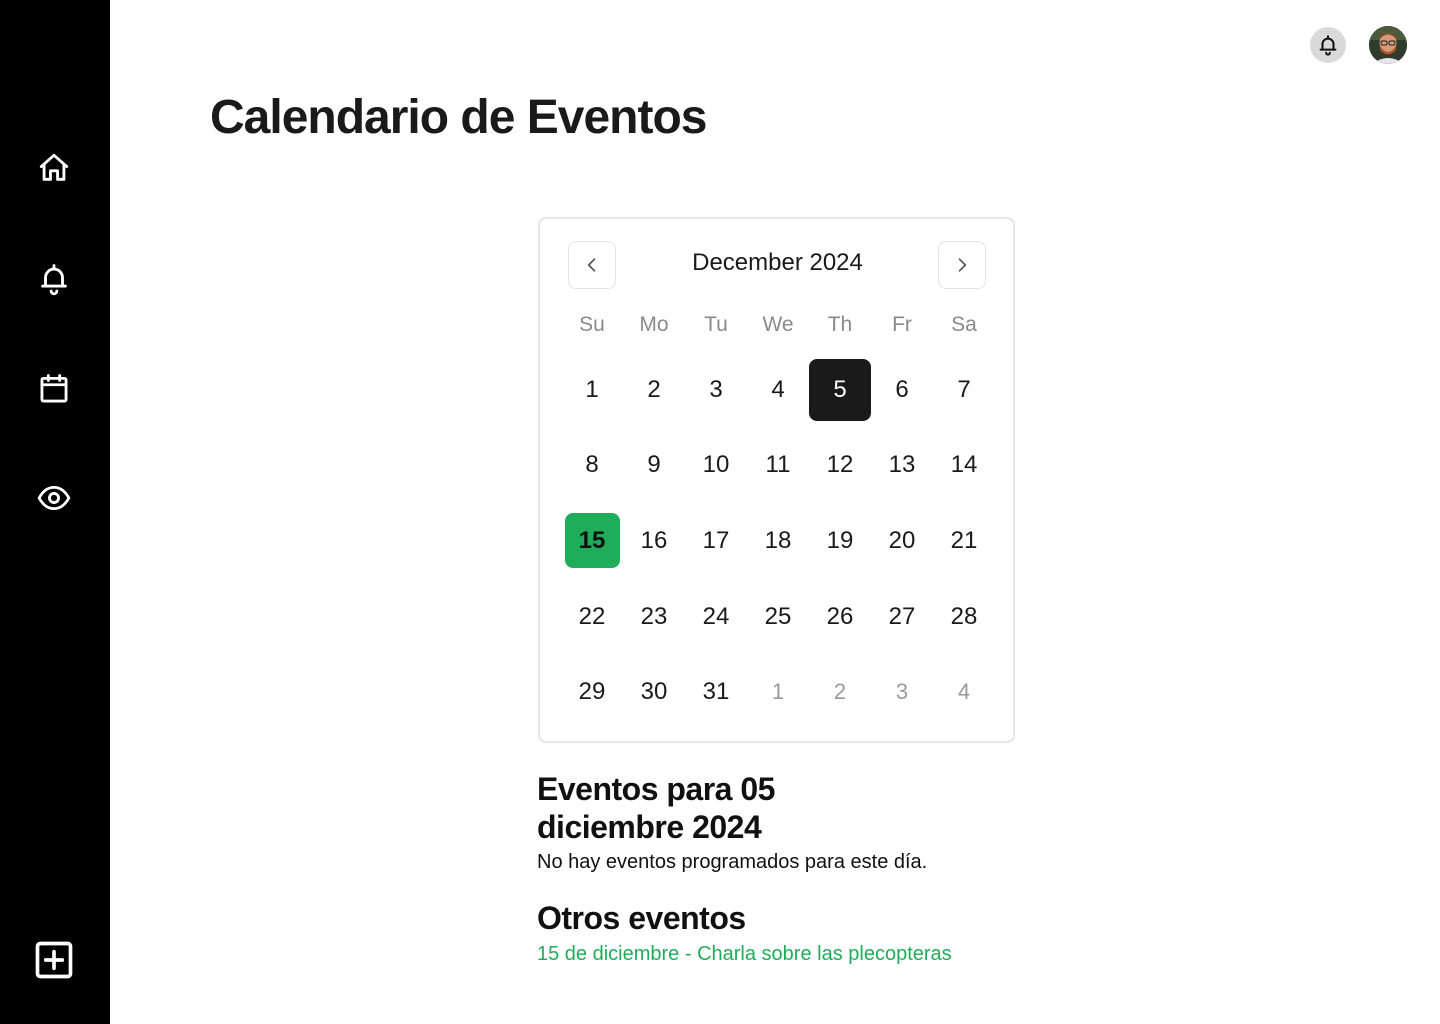  What do you see at coordinates (902, 541) in the screenshot?
I see `calendar-day: 20` at bounding box center [902, 541].